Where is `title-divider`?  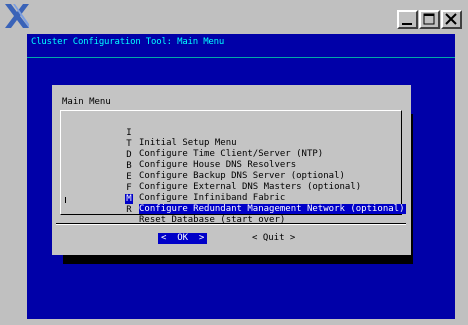
title-divider is located at coordinates (244, 57).